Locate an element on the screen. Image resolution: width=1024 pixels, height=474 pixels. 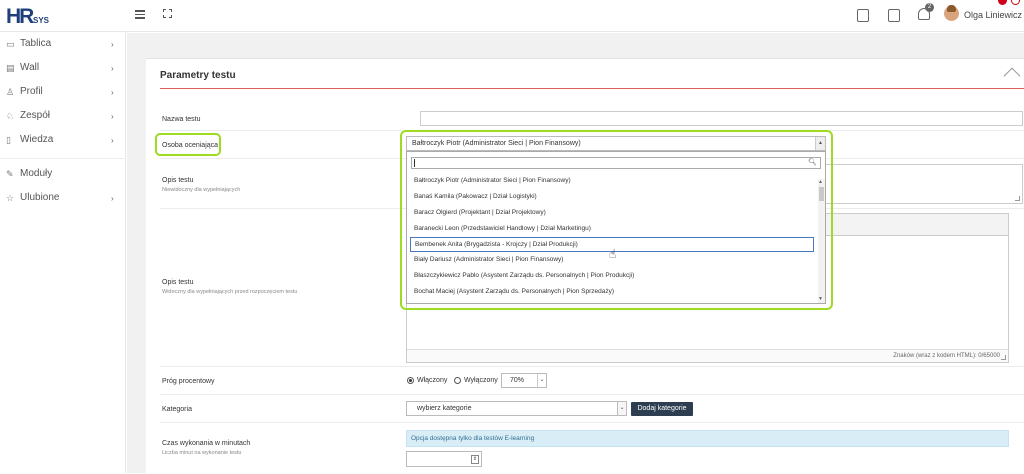
description-visible-label: Opis testu is located at coordinates (178, 282).